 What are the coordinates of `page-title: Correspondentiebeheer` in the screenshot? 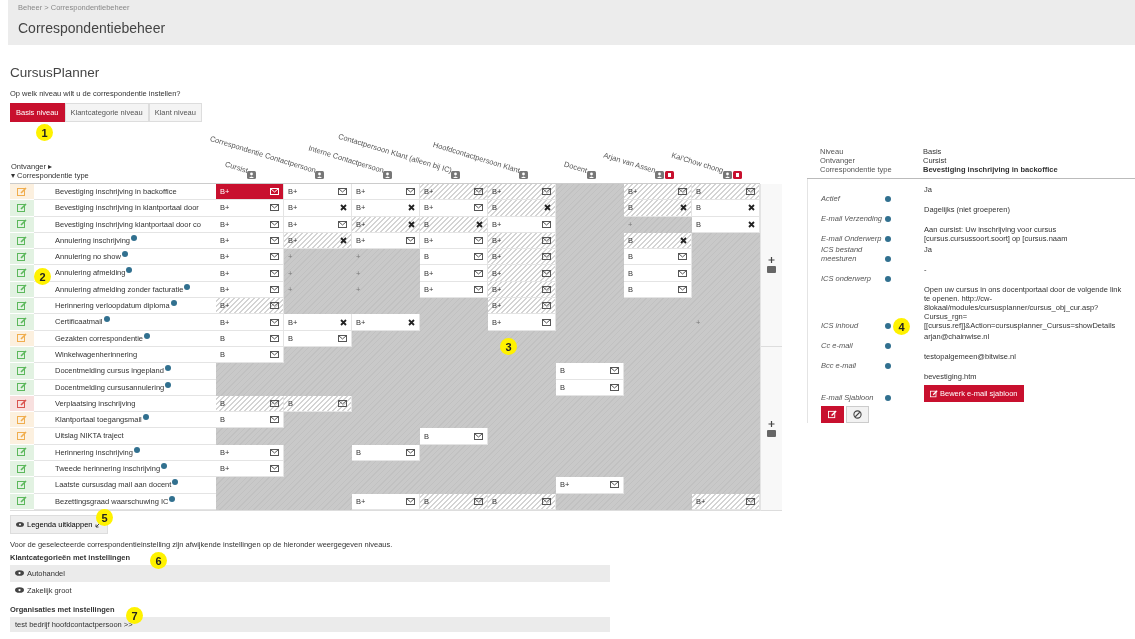 It's located at (92, 28).